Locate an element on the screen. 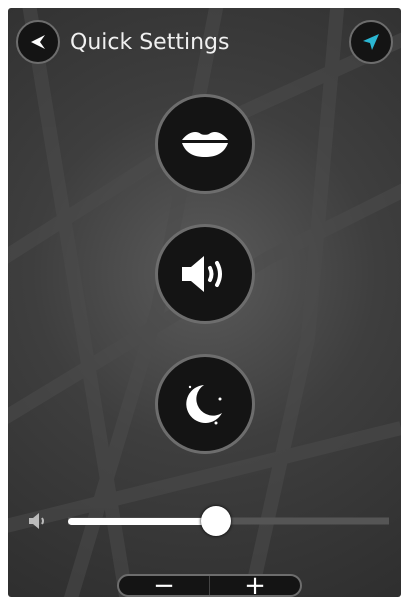 This screenshot has width=409, height=605. zoom-in-button: + is located at coordinates (255, 585).